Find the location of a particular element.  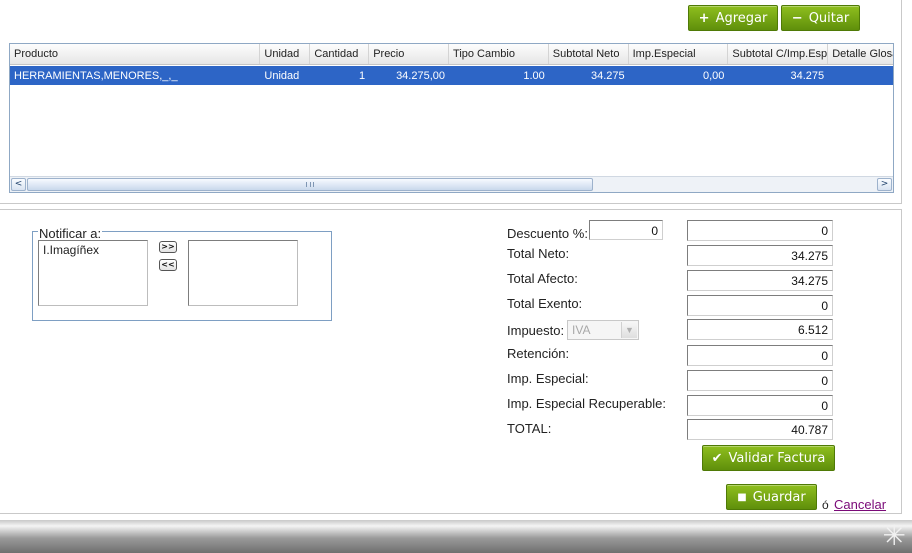

imp-recuperable-label: Imp. Especial Recuperable: is located at coordinates (586, 403).